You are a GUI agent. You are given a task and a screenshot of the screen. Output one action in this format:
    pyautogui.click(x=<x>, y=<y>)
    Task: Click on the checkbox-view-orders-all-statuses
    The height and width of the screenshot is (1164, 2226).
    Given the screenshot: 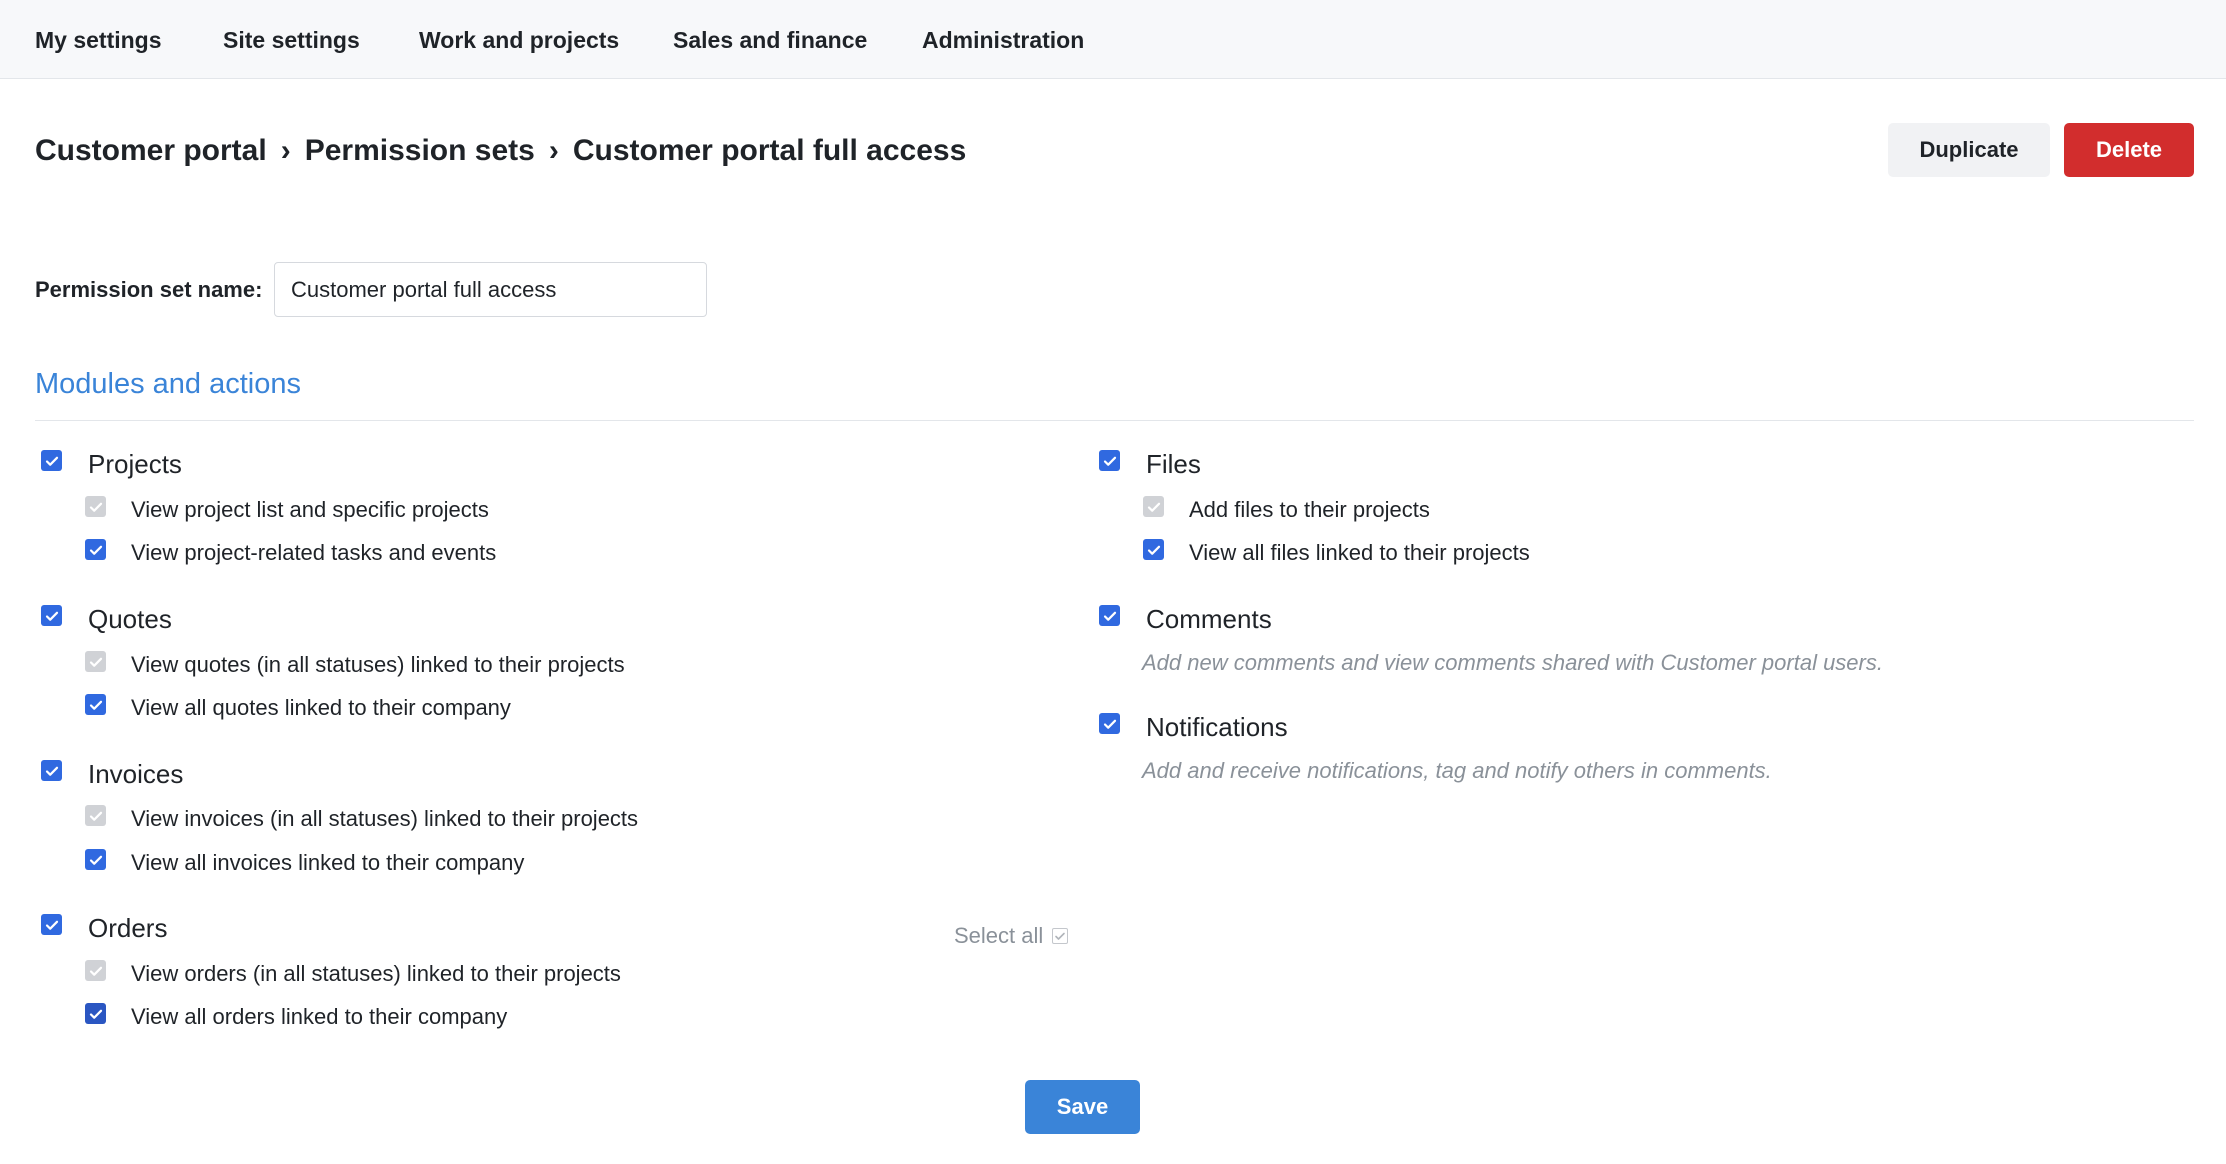 What is the action you would take?
    pyautogui.click(x=95, y=970)
    